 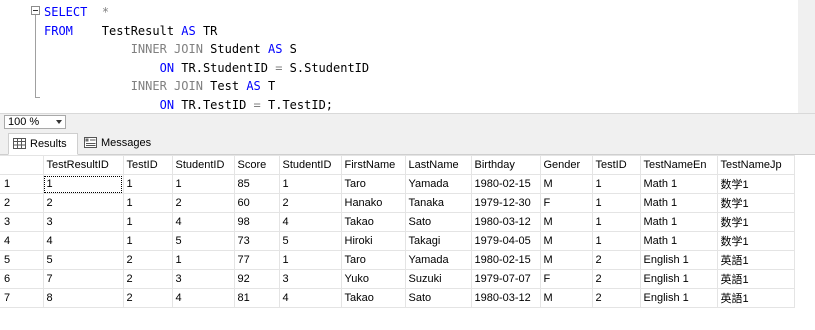 What do you see at coordinates (22, 165) in the screenshot?
I see `grid-corner` at bounding box center [22, 165].